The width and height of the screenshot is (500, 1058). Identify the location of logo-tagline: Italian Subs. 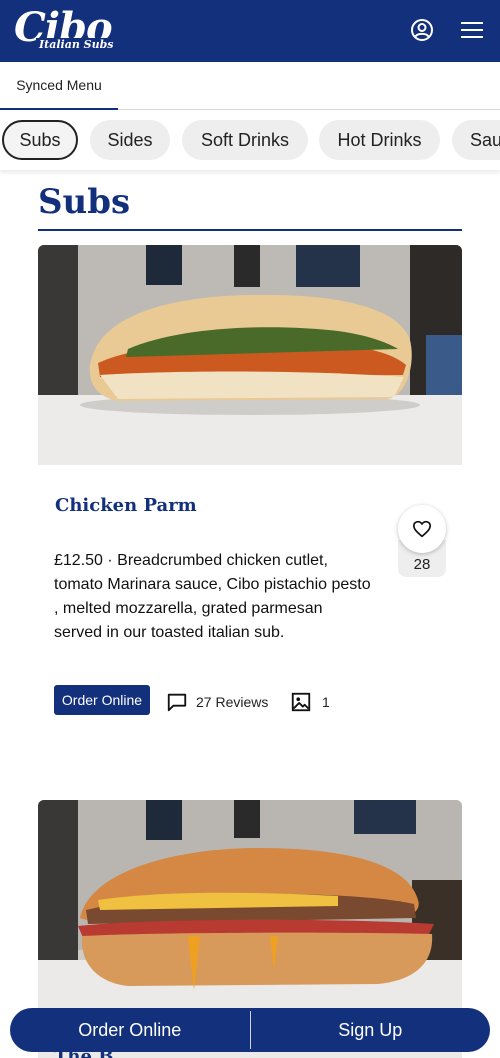
(76, 45).